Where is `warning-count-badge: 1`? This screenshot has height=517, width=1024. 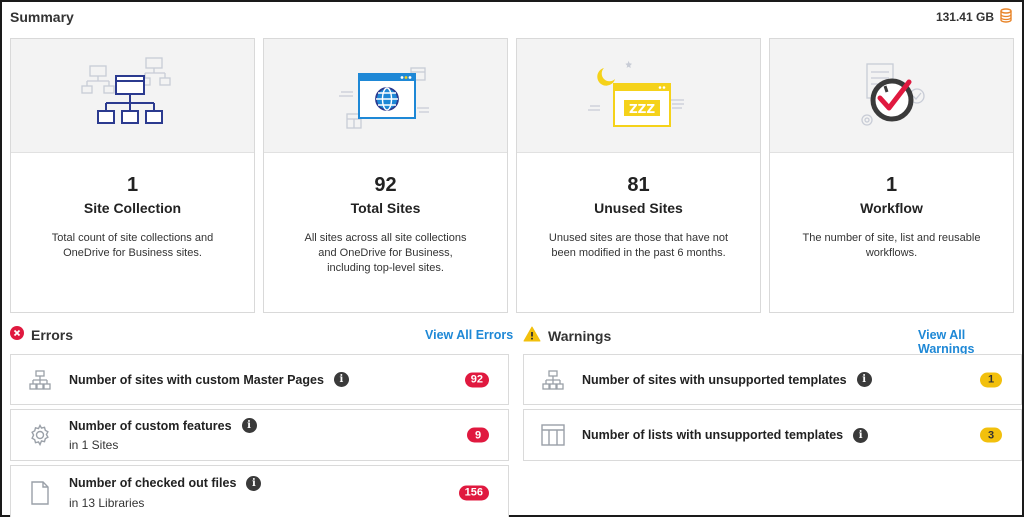
warning-count-badge: 1 is located at coordinates (991, 379).